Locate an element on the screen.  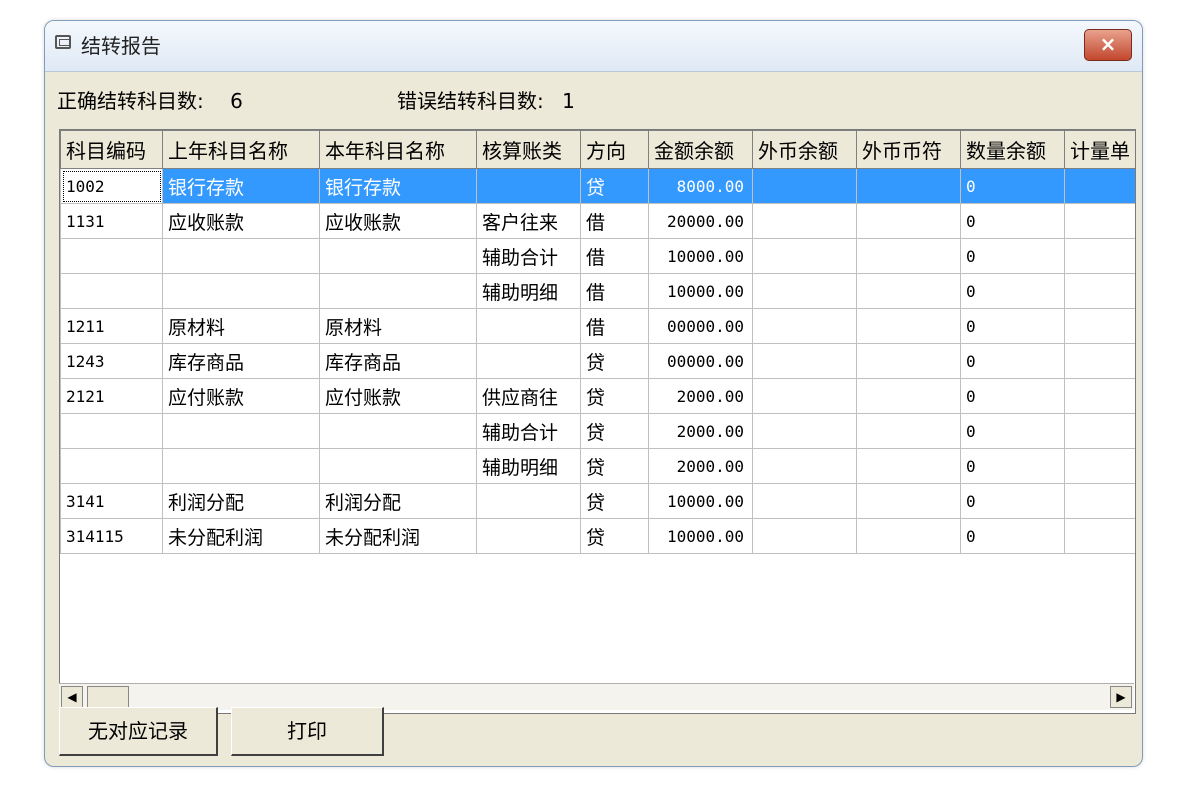
column-header: 核算账类 is located at coordinates (528, 149).